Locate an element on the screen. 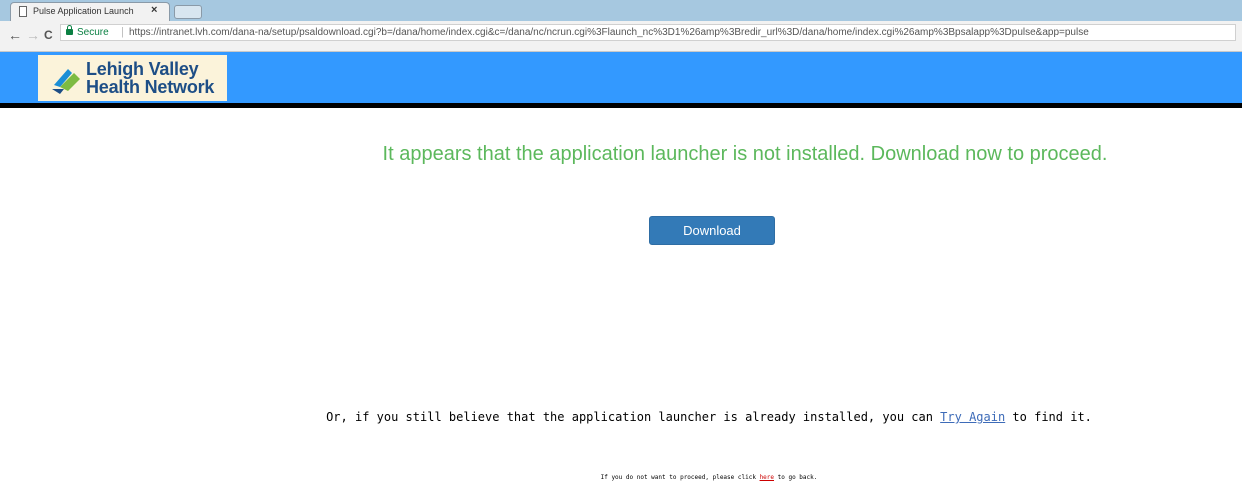  browser-tab: Pulse Application Launch × is located at coordinates (90, 11).